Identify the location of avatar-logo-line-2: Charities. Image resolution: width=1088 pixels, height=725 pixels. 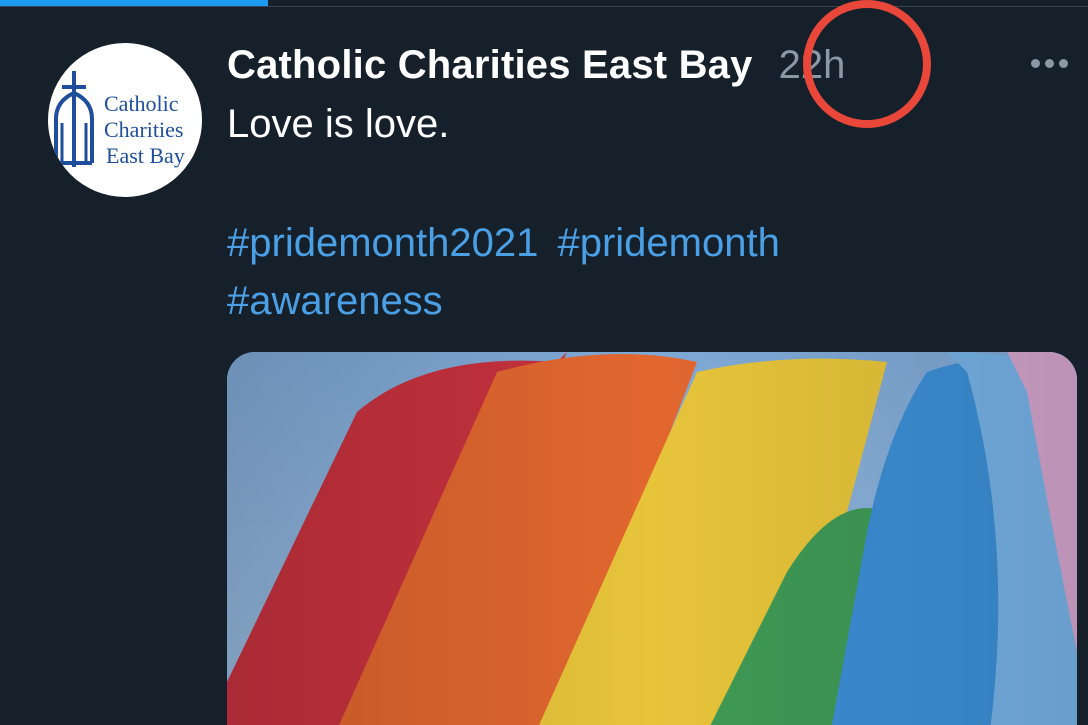
(143, 129).